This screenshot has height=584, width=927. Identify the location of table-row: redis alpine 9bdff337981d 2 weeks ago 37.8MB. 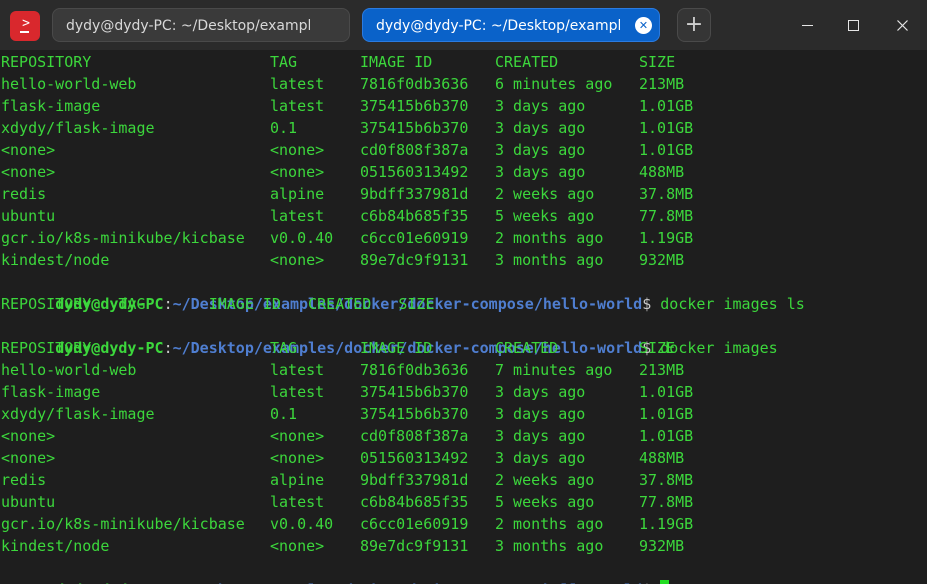
(403, 480).